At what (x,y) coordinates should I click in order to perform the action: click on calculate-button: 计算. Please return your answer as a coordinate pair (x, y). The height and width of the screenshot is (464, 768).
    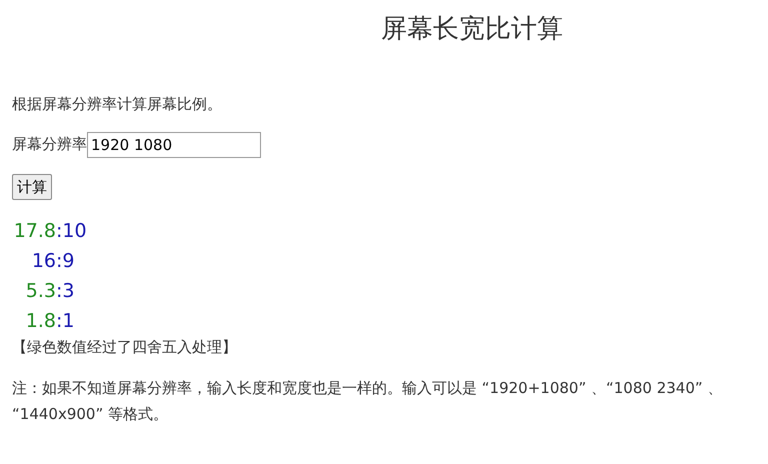
    Looking at the image, I should click on (32, 187).